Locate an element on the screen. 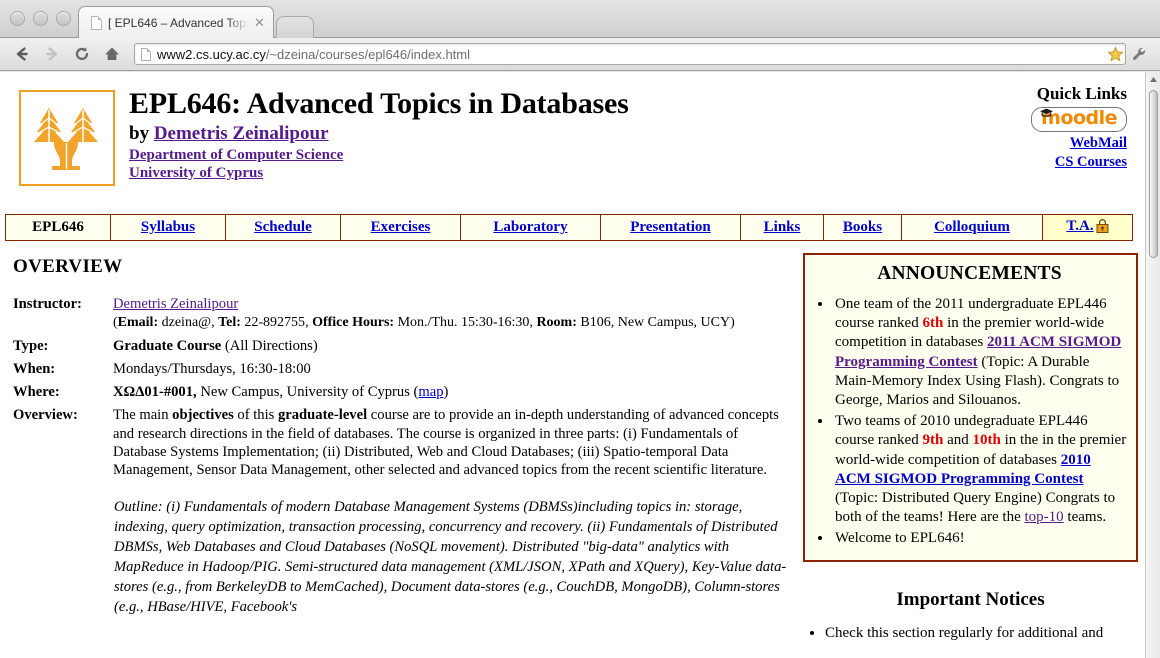 This screenshot has height=658, width=1160. nav-item-books: Books is located at coordinates (862, 227).